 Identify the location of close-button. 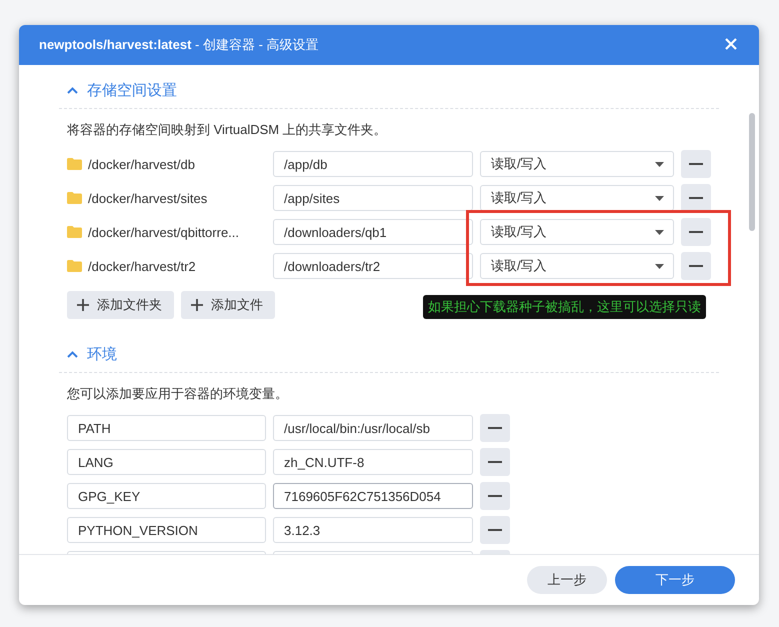
(732, 45).